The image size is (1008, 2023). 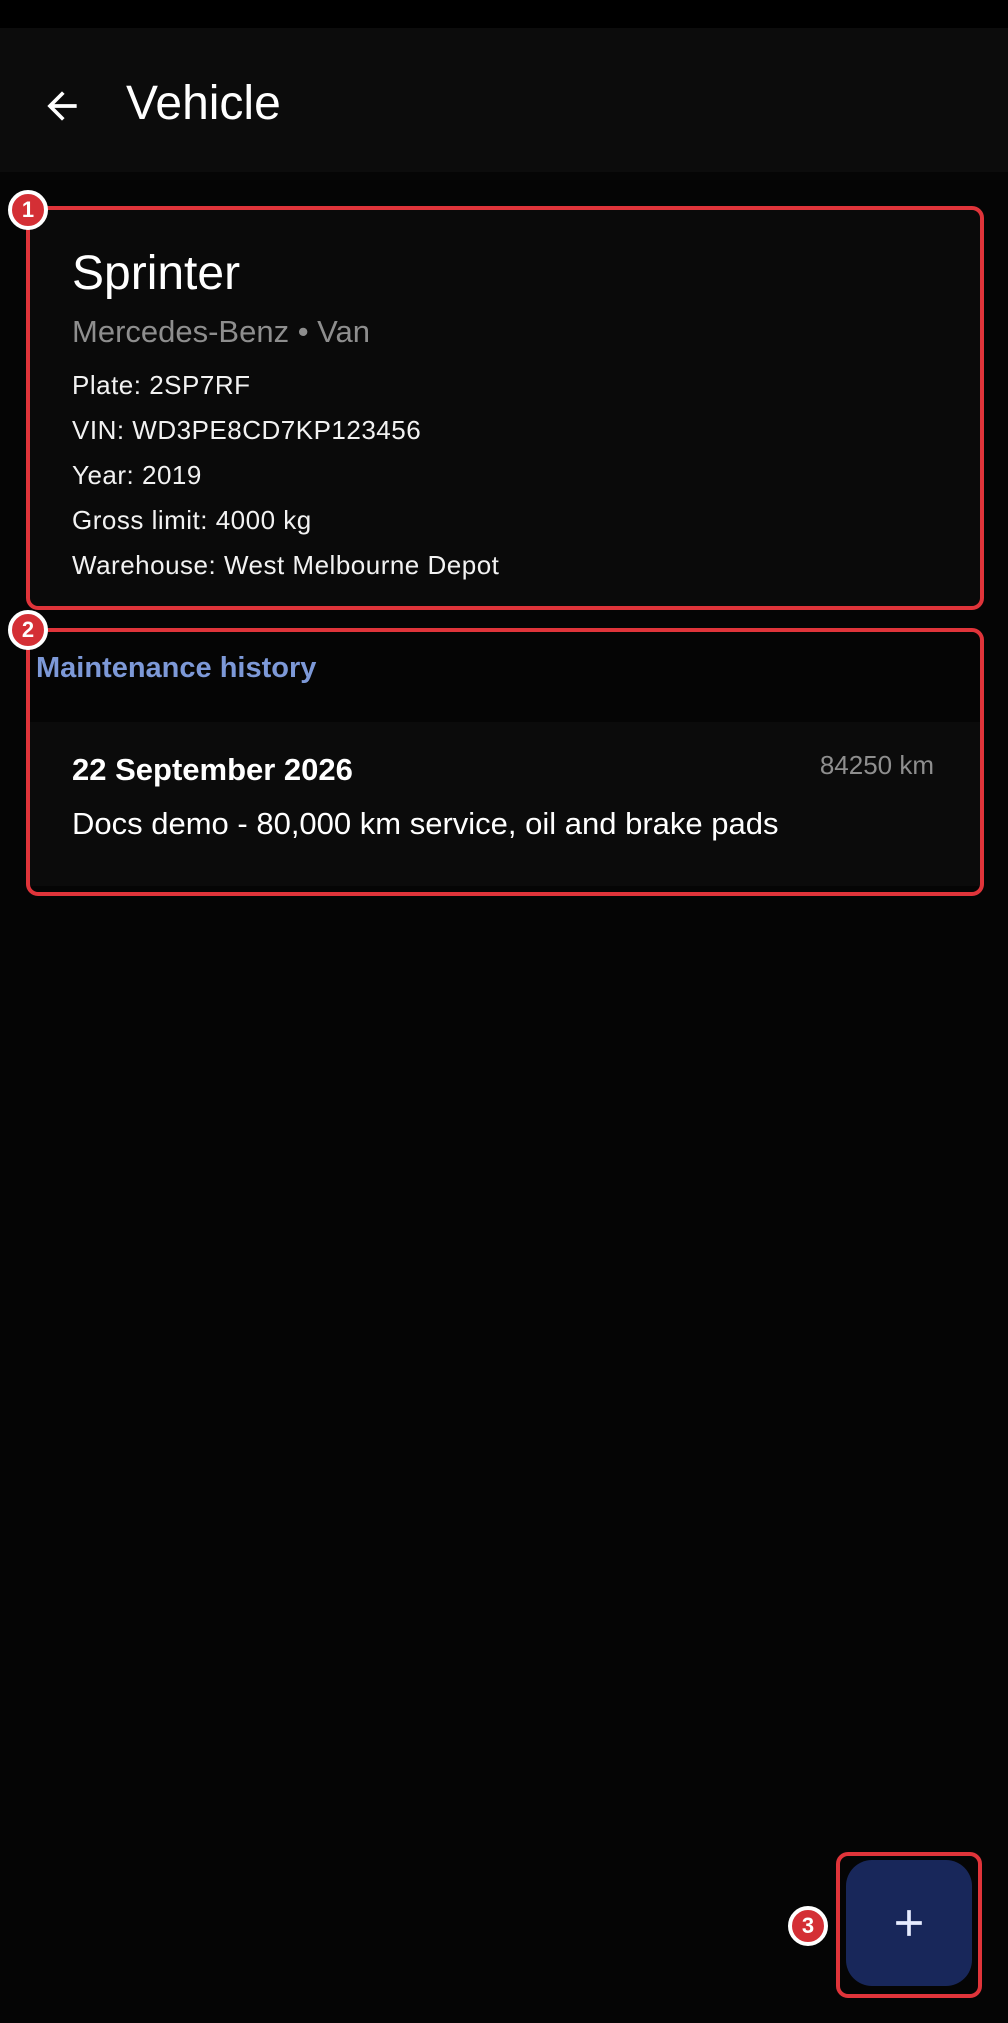 What do you see at coordinates (203, 103) in the screenshot?
I see `page-title: Vehicle` at bounding box center [203, 103].